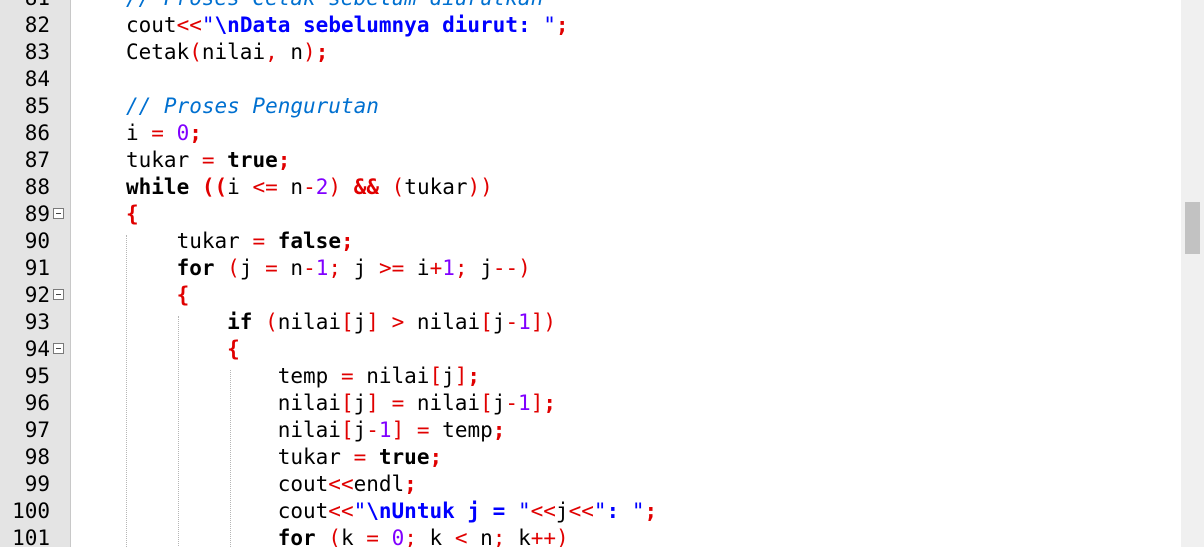 This screenshot has height=547, width=1204. What do you see at coordinates (590, 295) in the screenshot?
I see `code-line: 92 {` at bounding box center [590, 295].